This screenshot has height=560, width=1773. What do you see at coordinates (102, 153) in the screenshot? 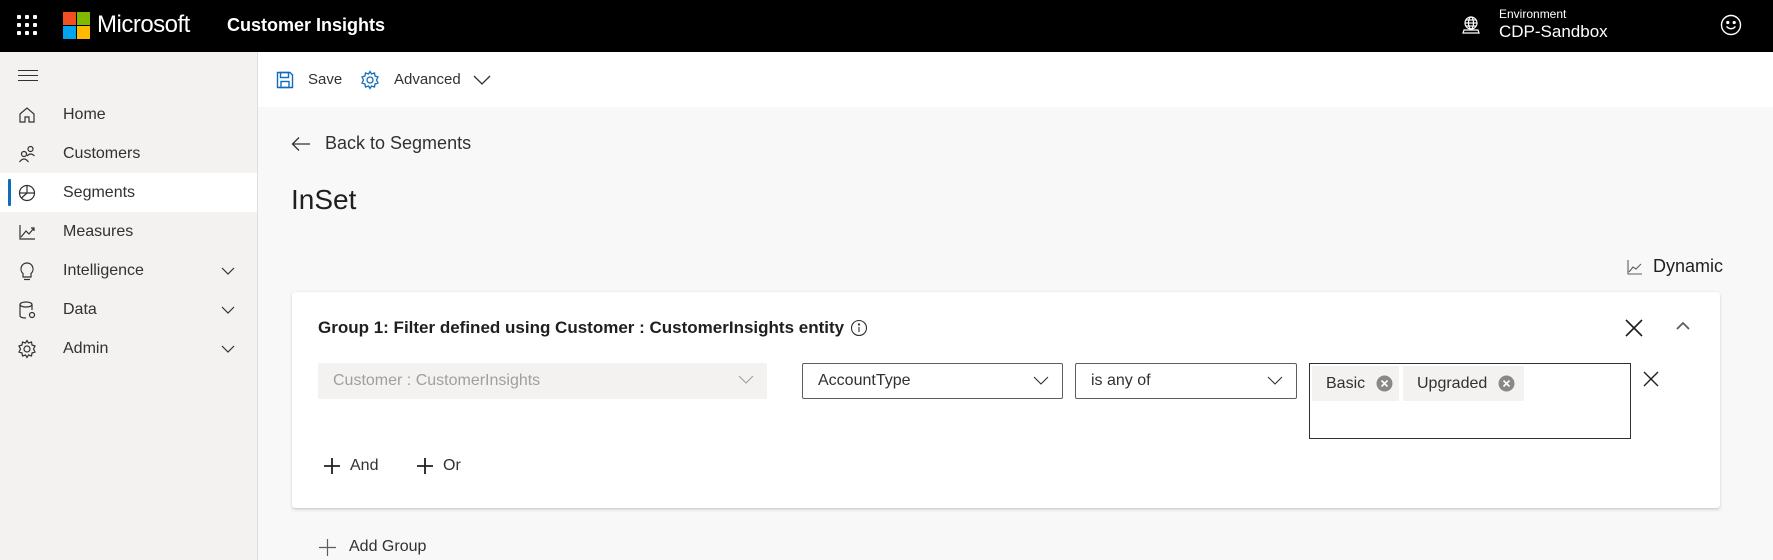
I see `sidebar-item-label: Customers` at bounding box center [102, 153].